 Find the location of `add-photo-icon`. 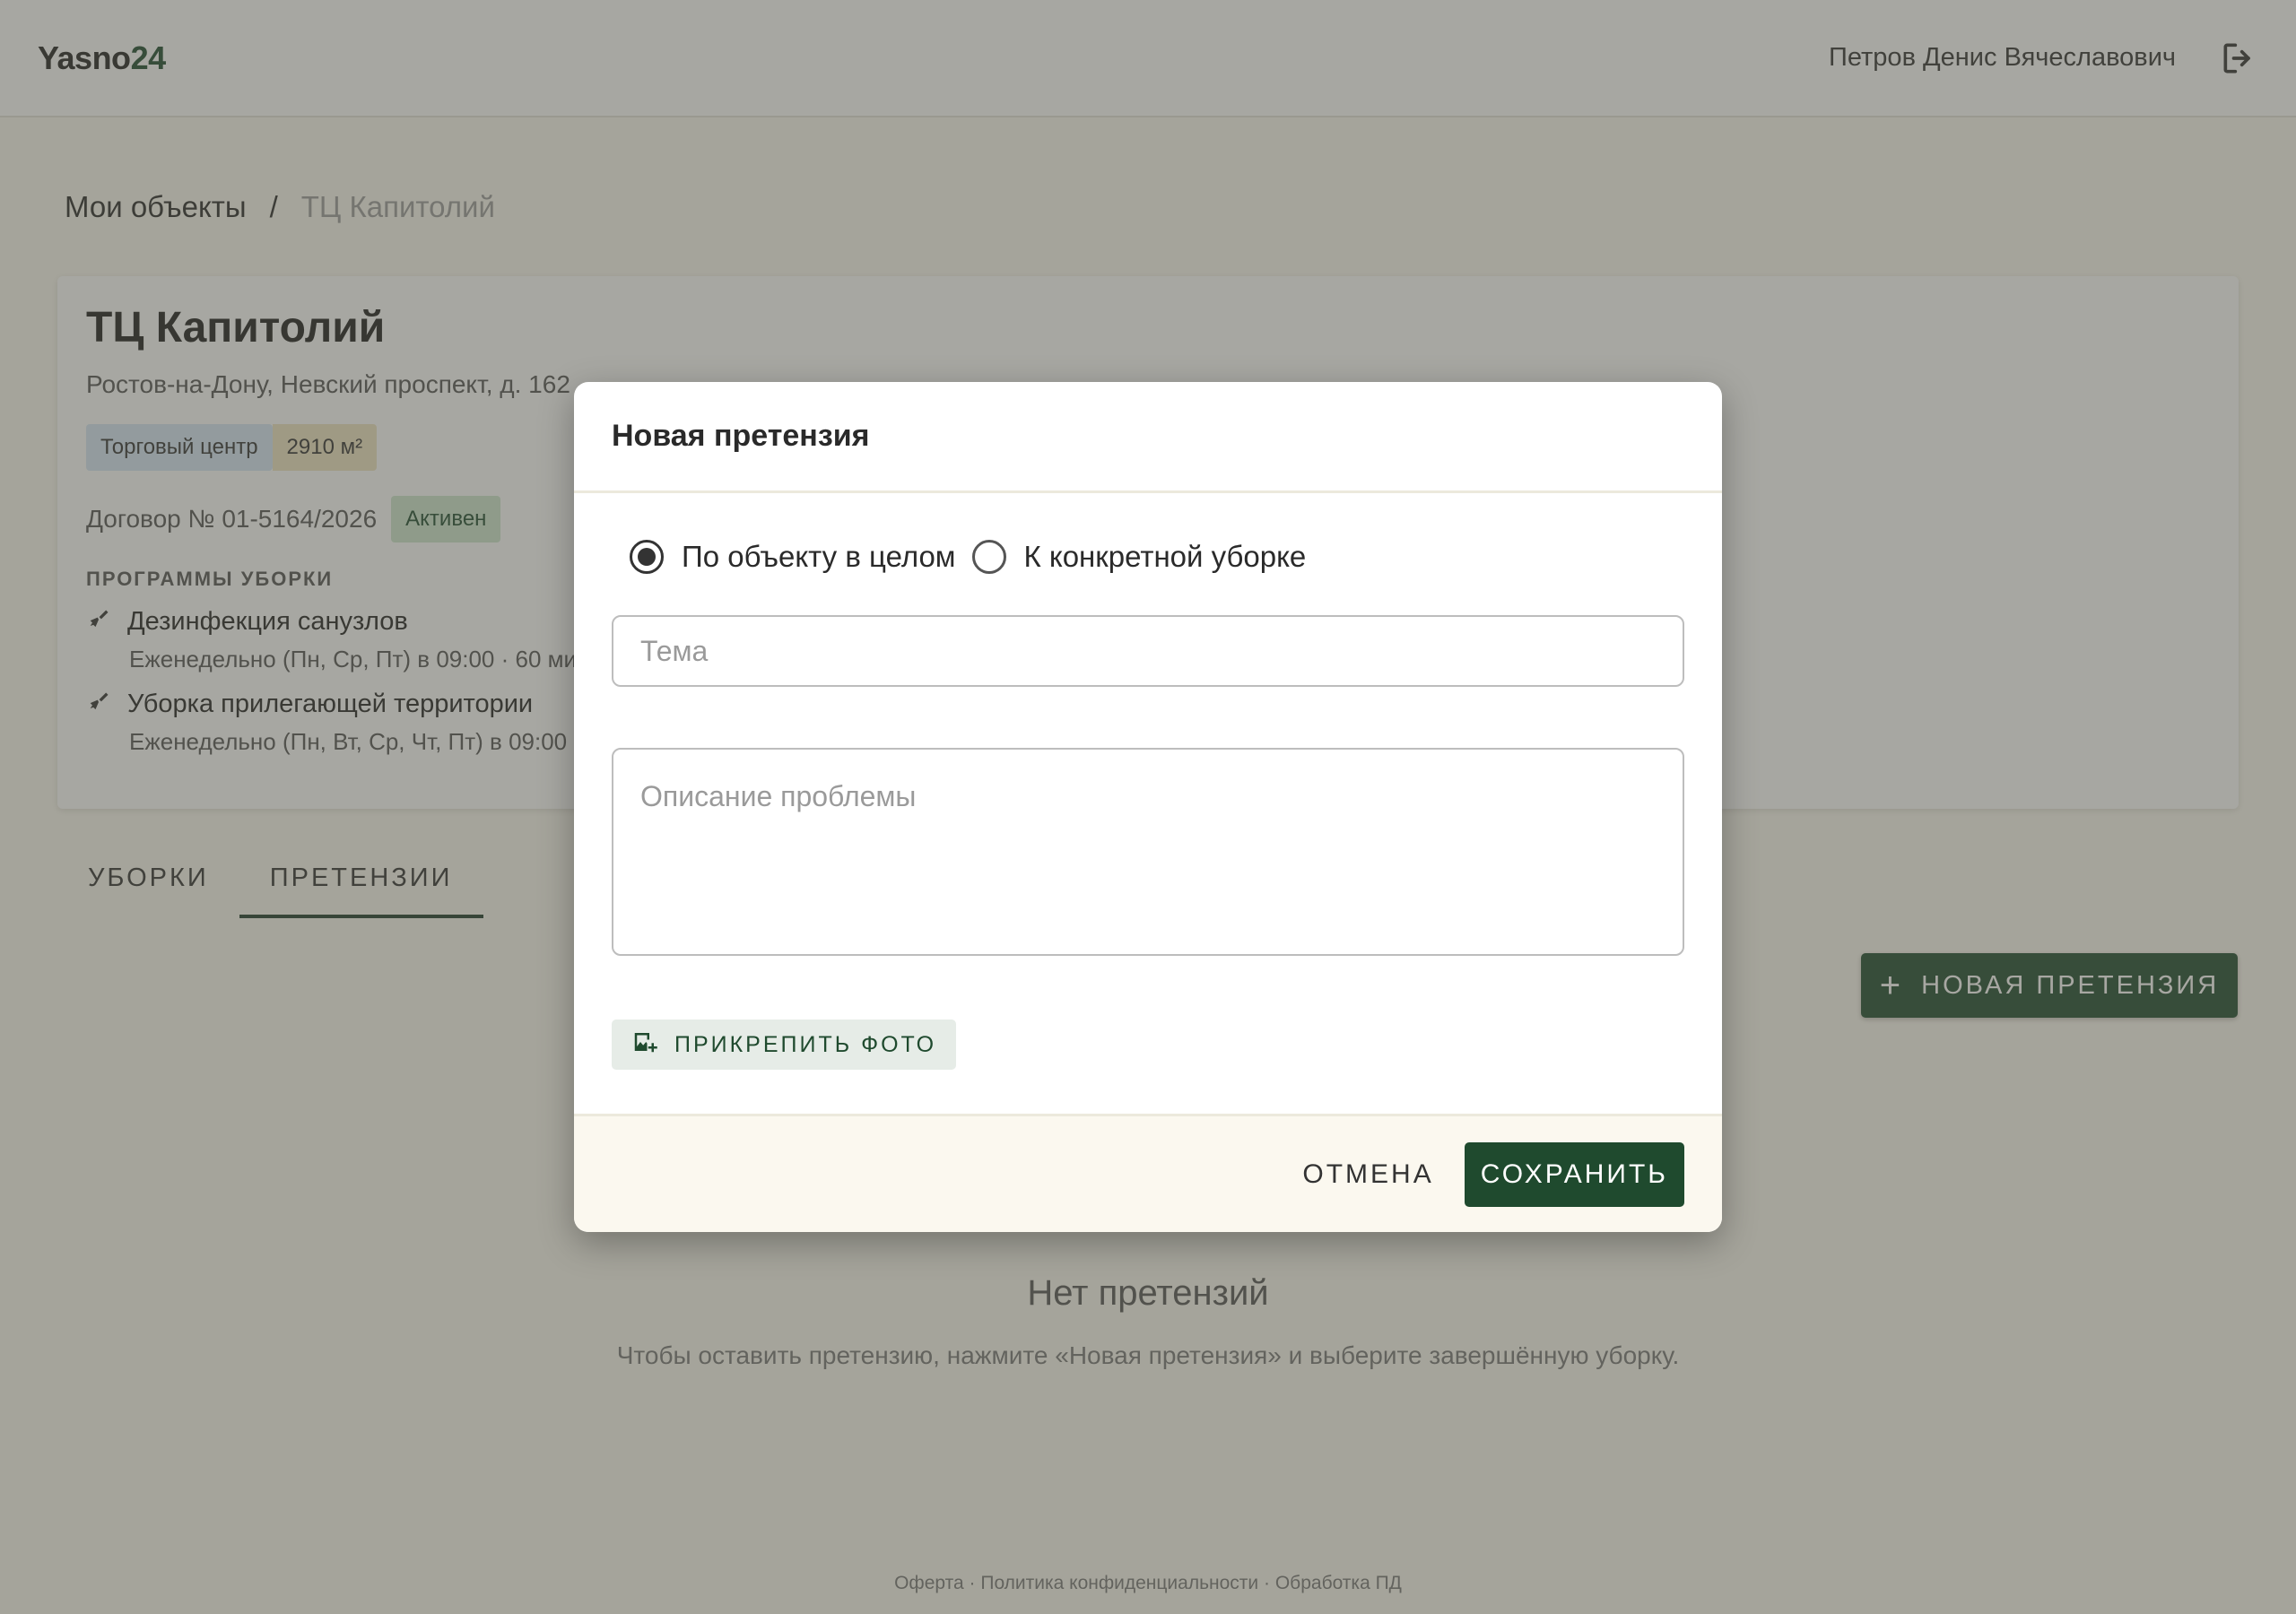

add-photo-icon is located at coordinates (644, 1045).